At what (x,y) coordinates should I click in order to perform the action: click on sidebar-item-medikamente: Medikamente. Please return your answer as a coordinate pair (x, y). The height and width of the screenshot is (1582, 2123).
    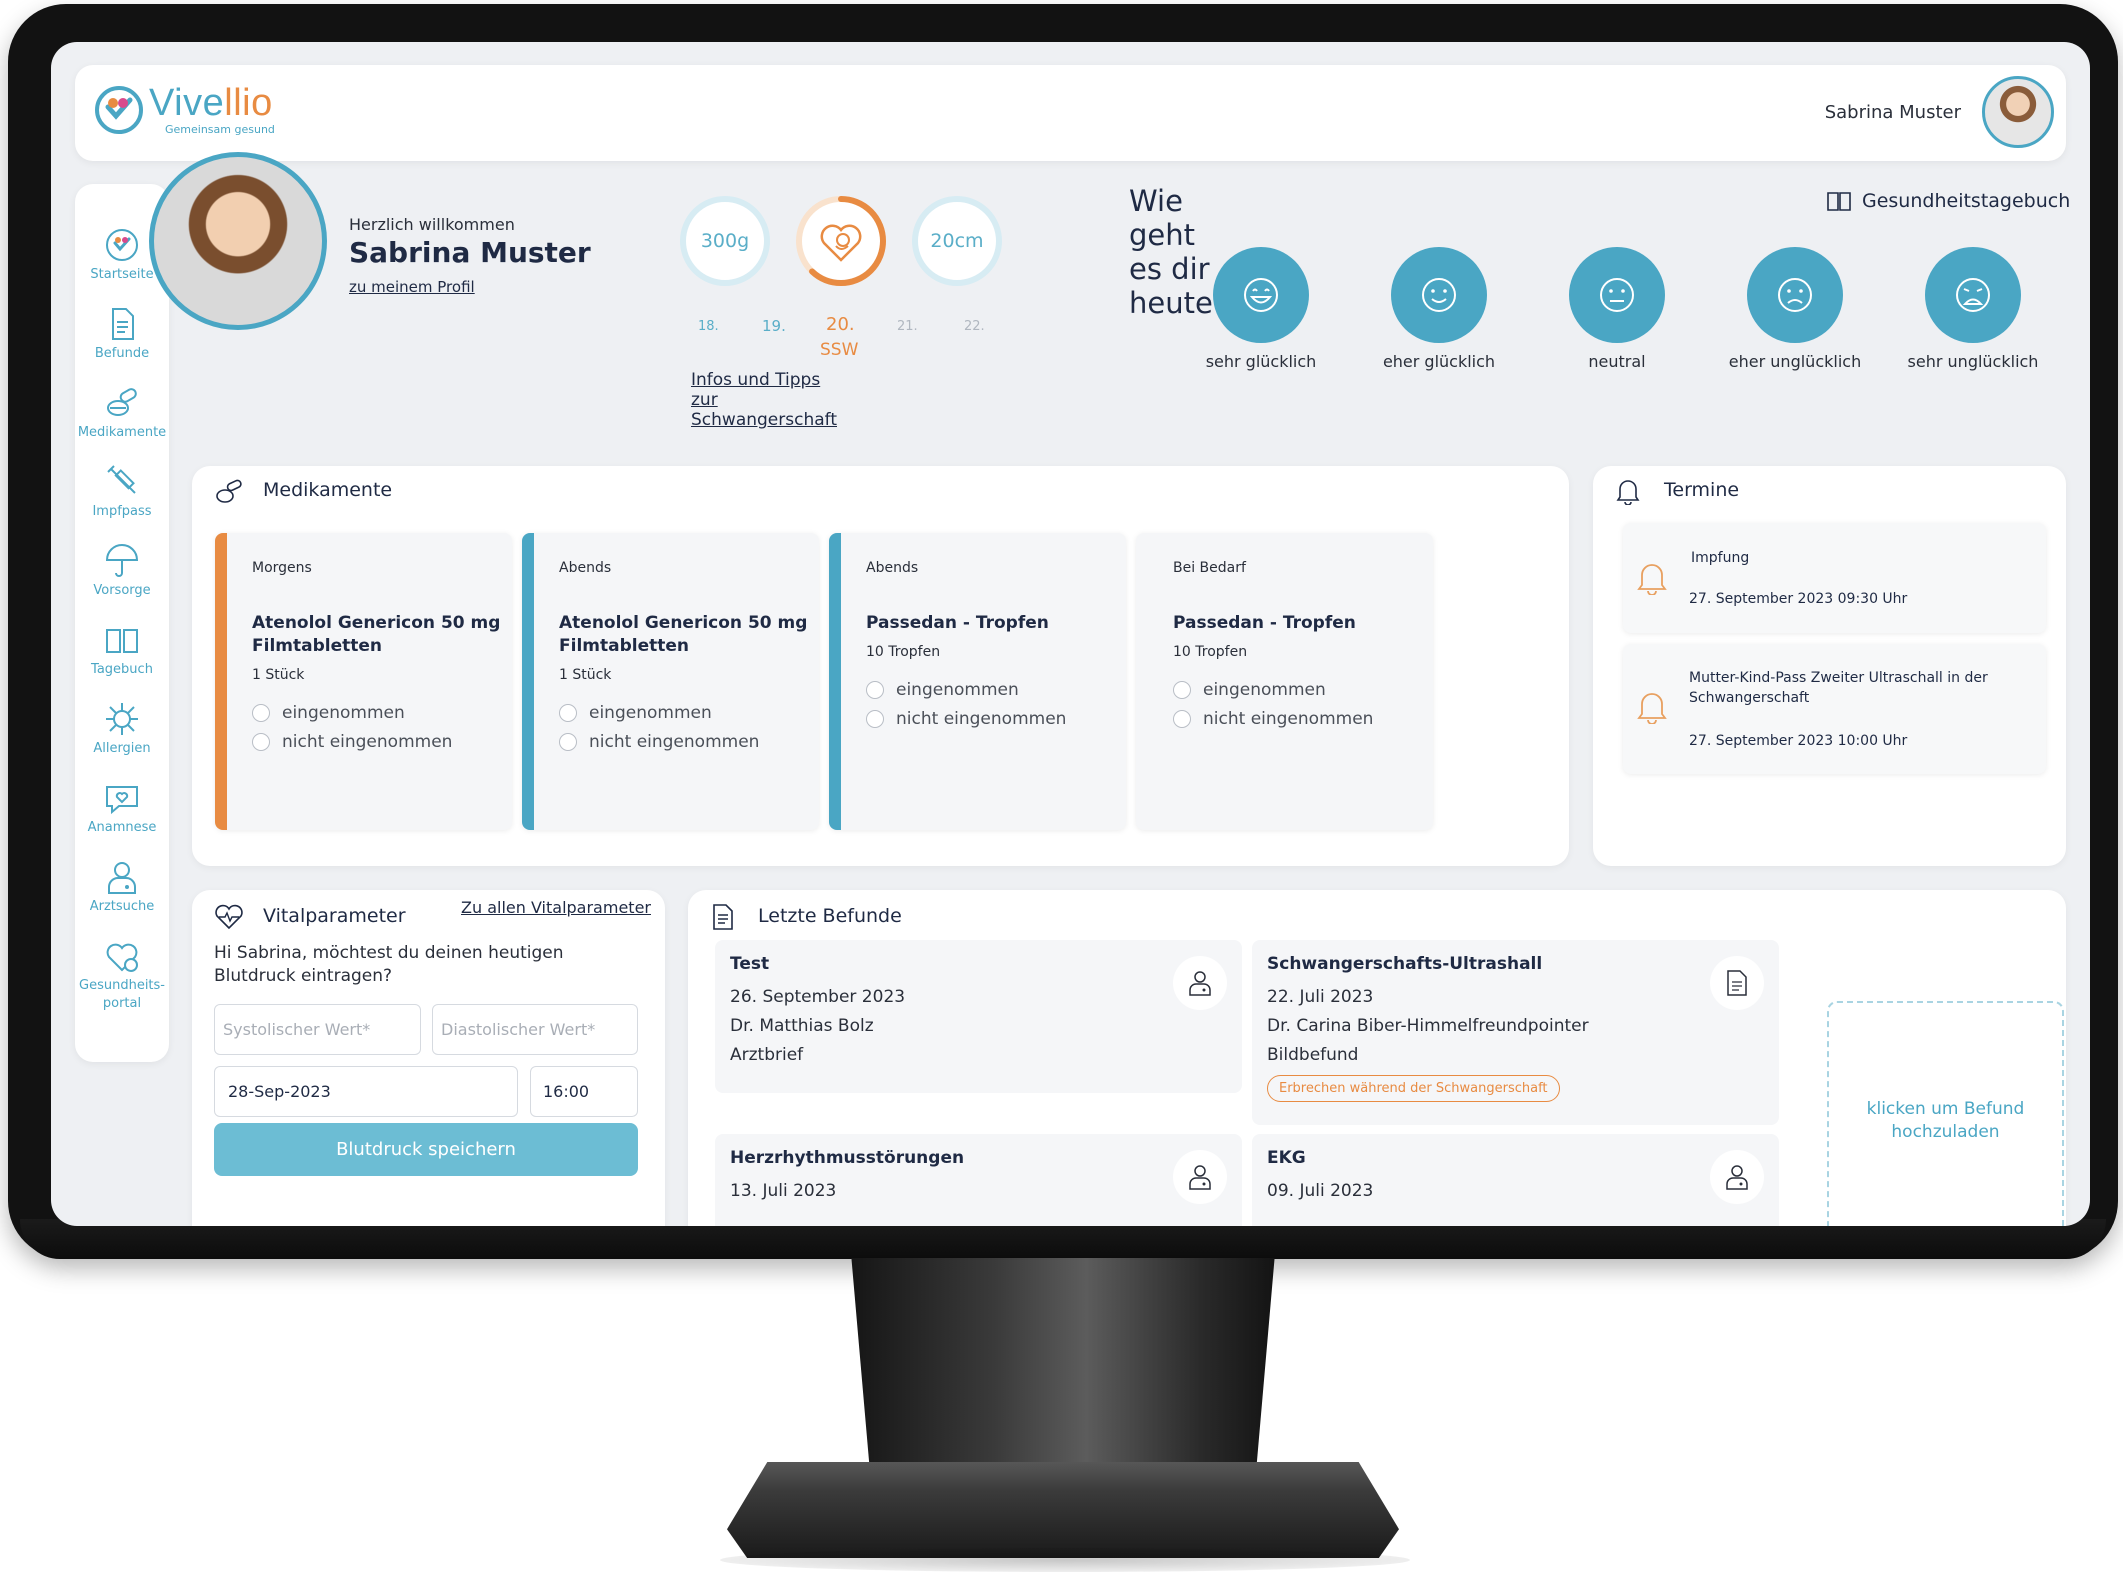
    Looking at the image, I should click on (122, 413).